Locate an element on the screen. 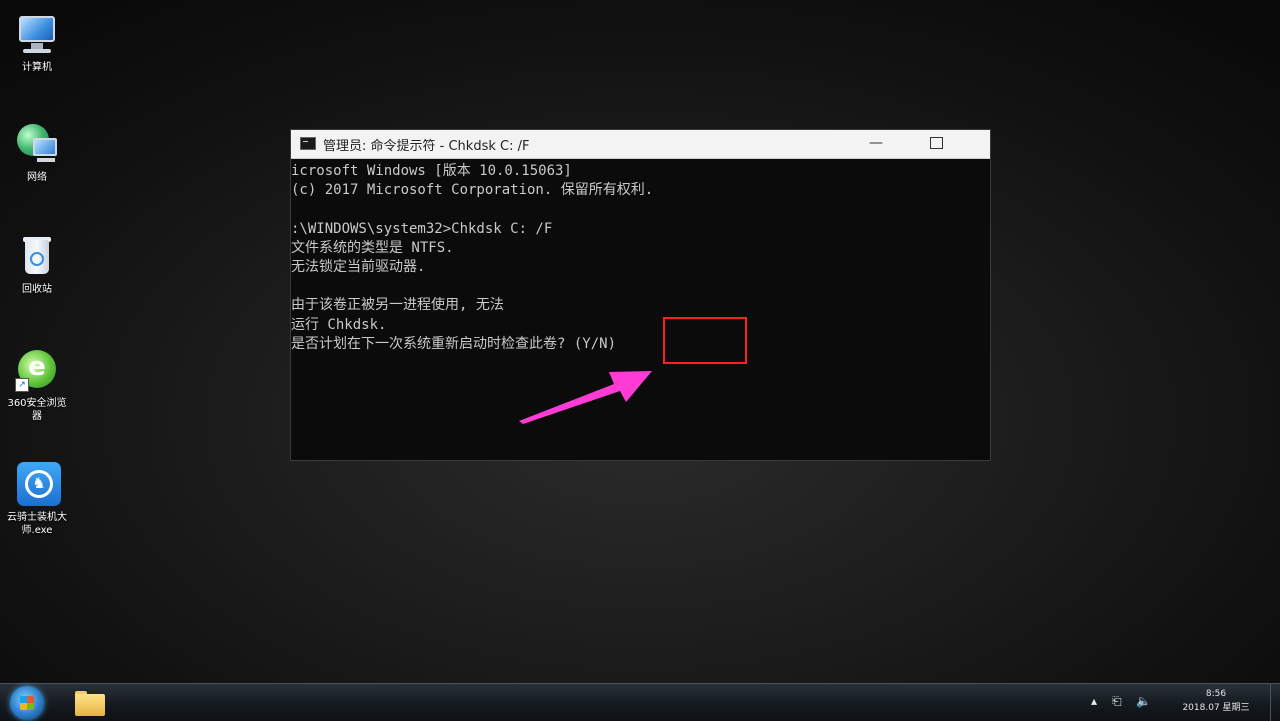 The height and width of the screenshot is (721, 1280). taskbar-explorer-button is located at coordinates (90, 703).